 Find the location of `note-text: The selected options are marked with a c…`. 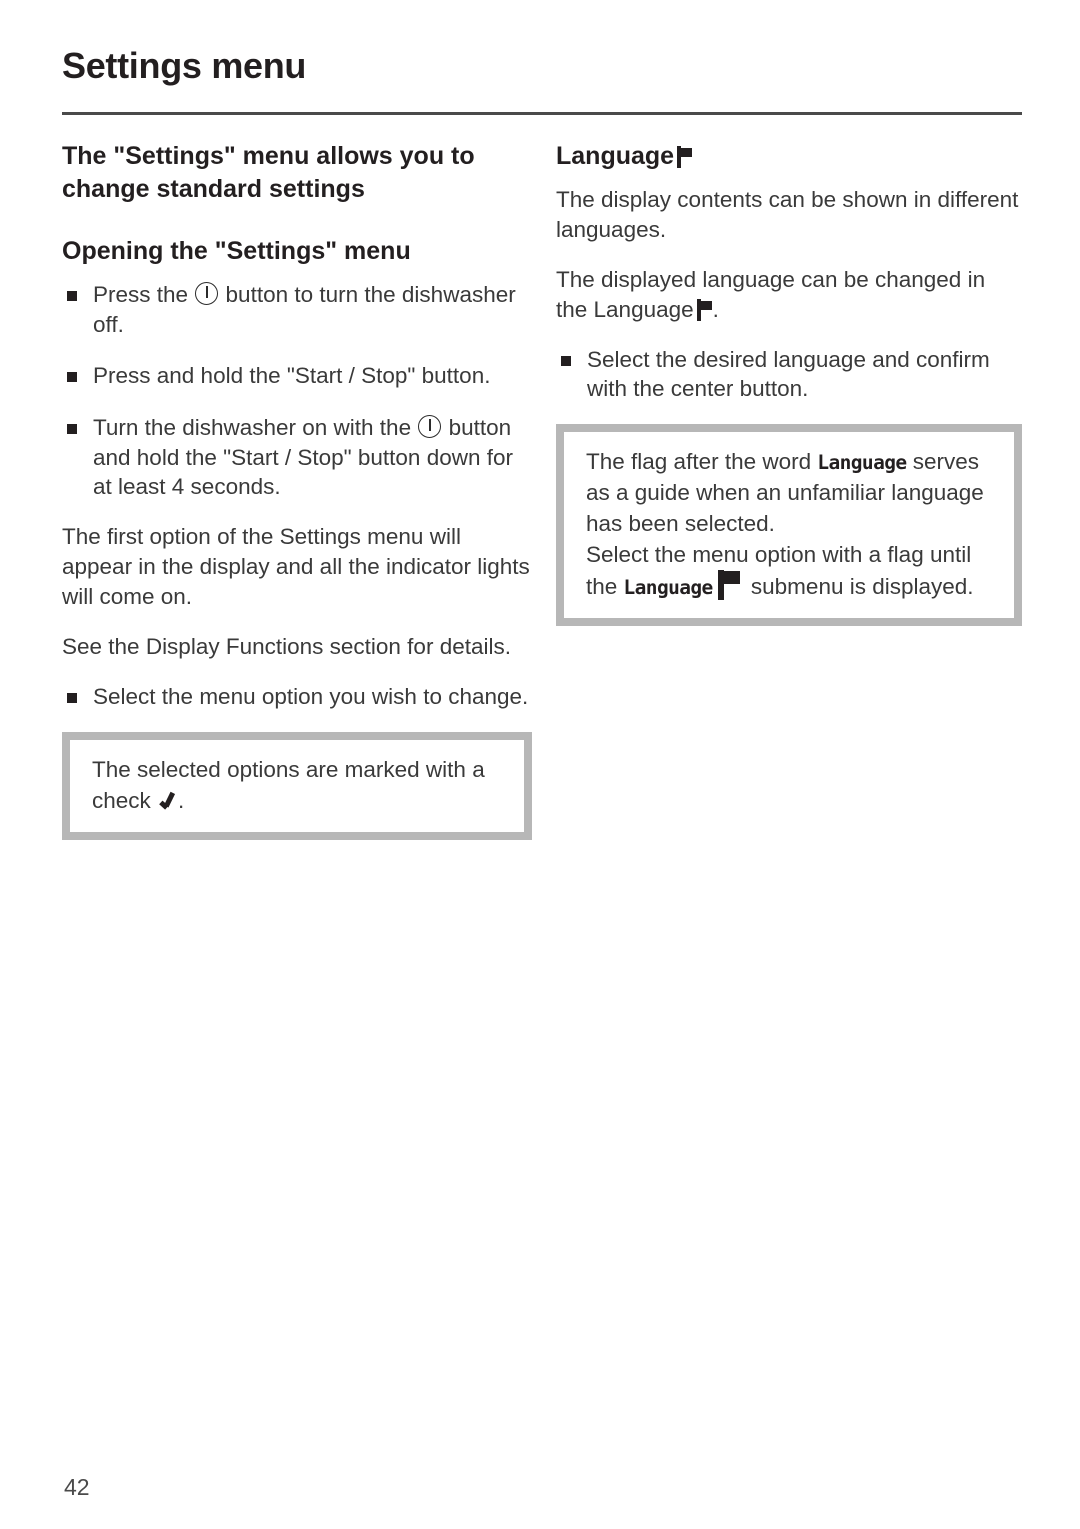

note-text: The selected options are marked with a c… is located at coordinates (299, 785).